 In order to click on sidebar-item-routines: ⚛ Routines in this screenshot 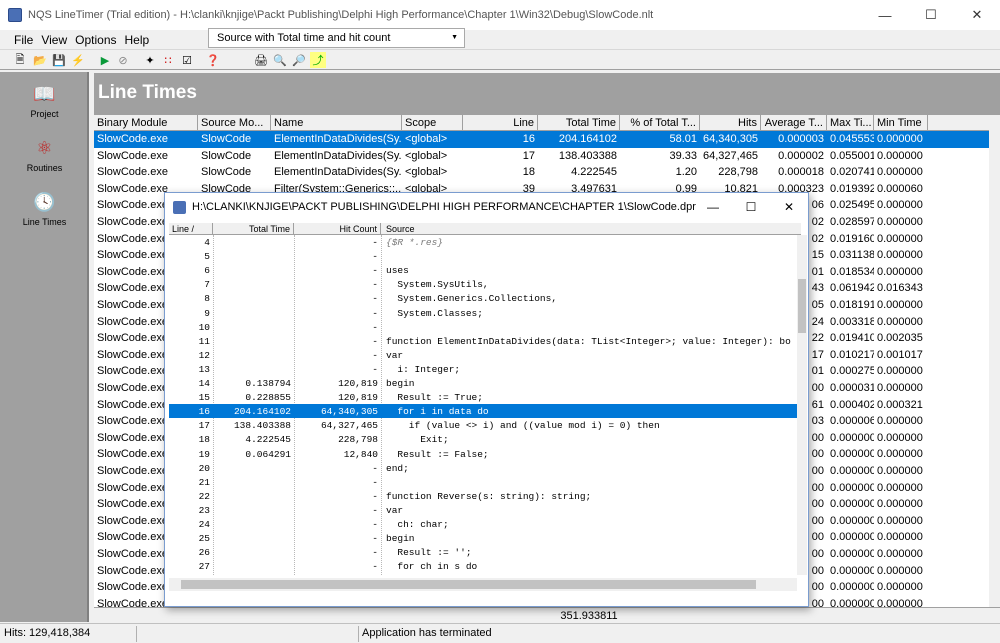, I will do `click(44, 155)`.